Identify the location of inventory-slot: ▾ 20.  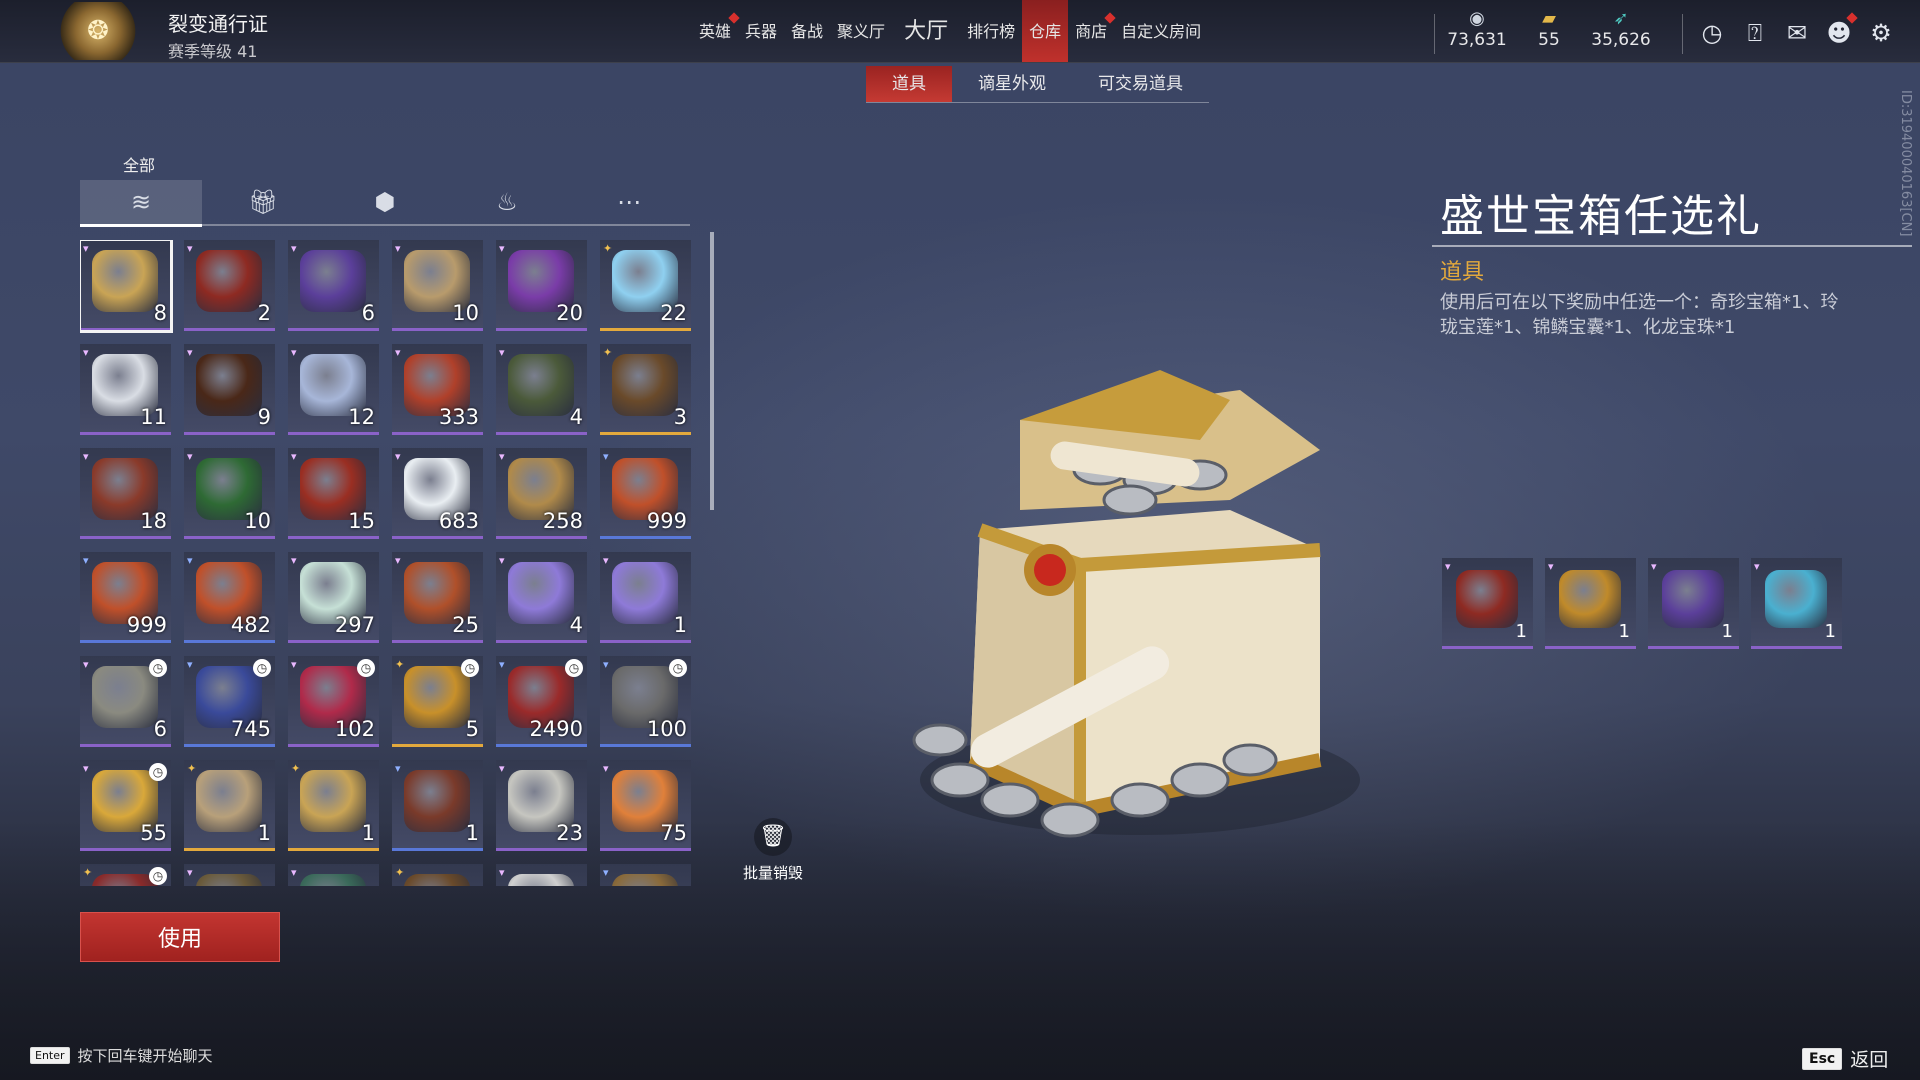
(541, 285).